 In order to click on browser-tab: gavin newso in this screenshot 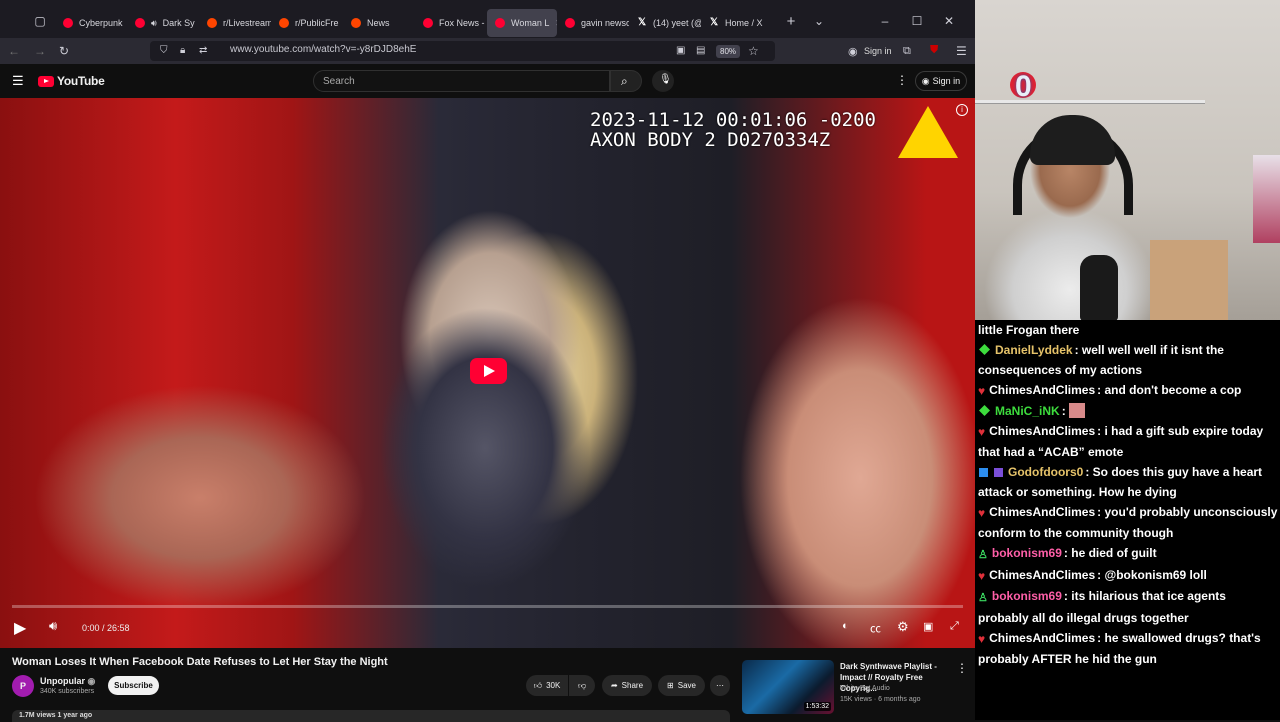, I will do `click(593, 23)`.